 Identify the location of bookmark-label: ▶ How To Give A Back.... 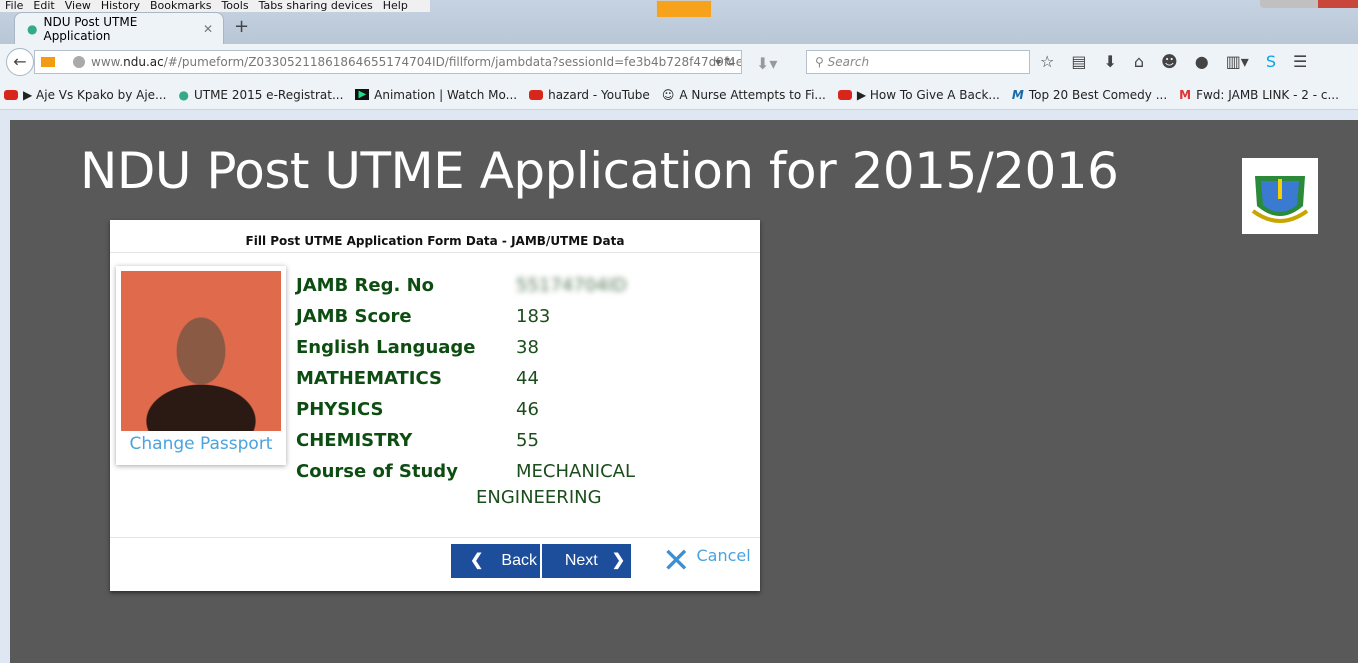
(928, 94).